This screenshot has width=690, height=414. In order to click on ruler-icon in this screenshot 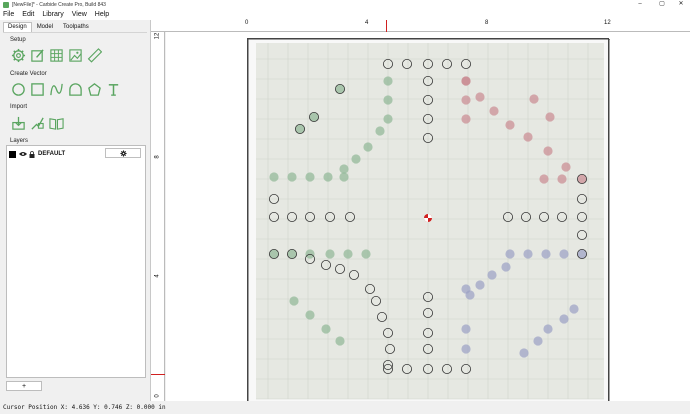, I will do `click(94, 55)`.